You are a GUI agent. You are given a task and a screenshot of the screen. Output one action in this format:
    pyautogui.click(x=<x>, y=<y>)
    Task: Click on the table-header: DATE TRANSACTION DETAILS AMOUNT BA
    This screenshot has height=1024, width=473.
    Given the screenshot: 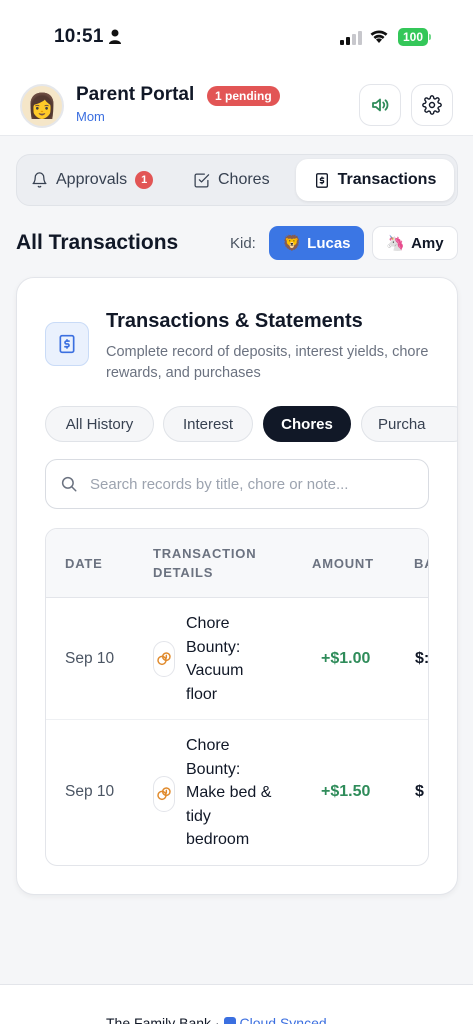 What is the action you would take?
    pyautogui.click(x=237, y=563)
    